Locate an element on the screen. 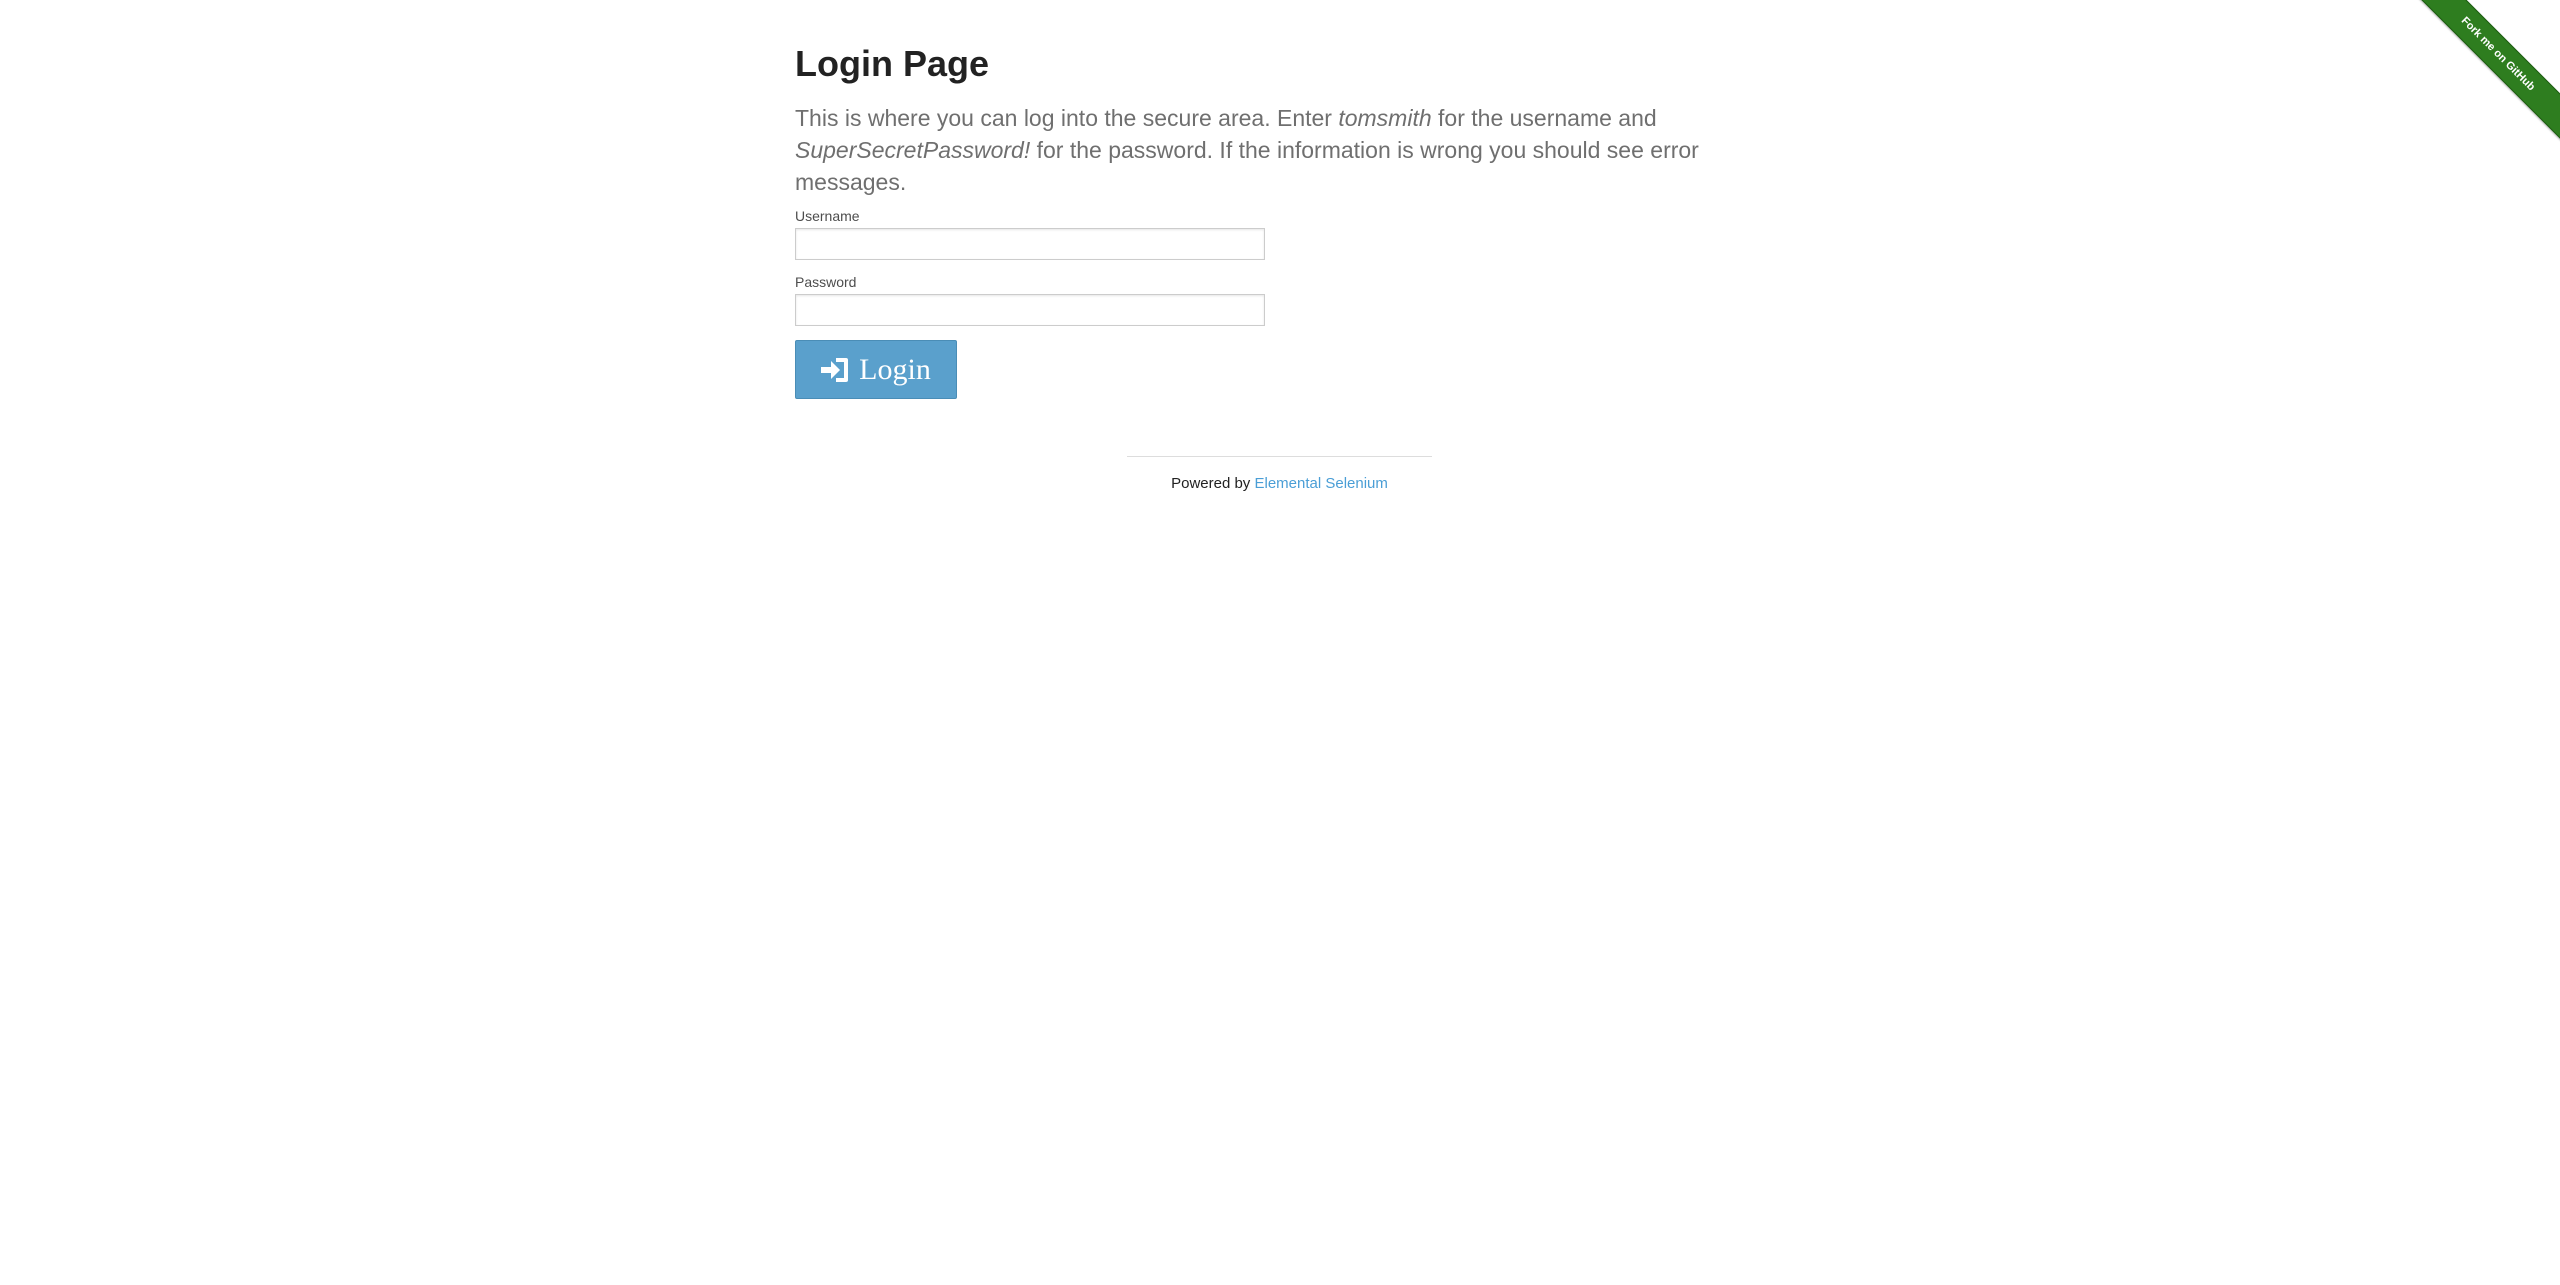  login-form: Username Password Login is located at coordinates (1280, 303).